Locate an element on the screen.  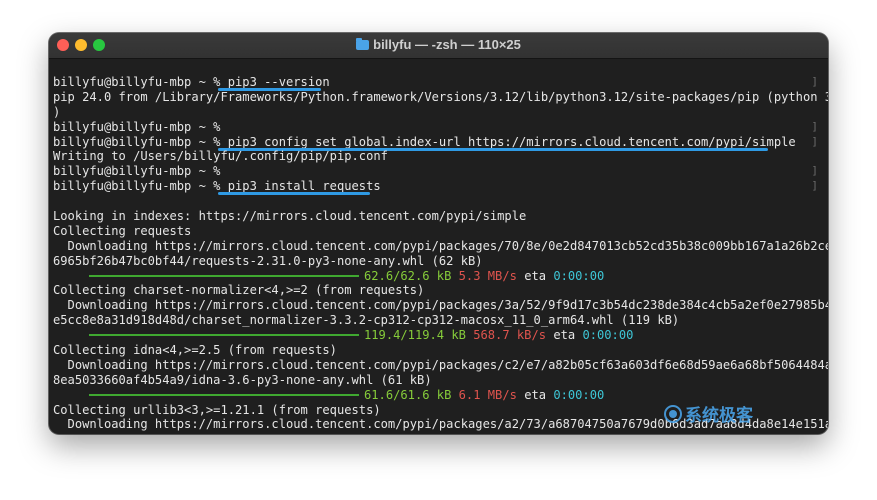
watermark-logo: 系统极客 is located at coordinates (708, 413).